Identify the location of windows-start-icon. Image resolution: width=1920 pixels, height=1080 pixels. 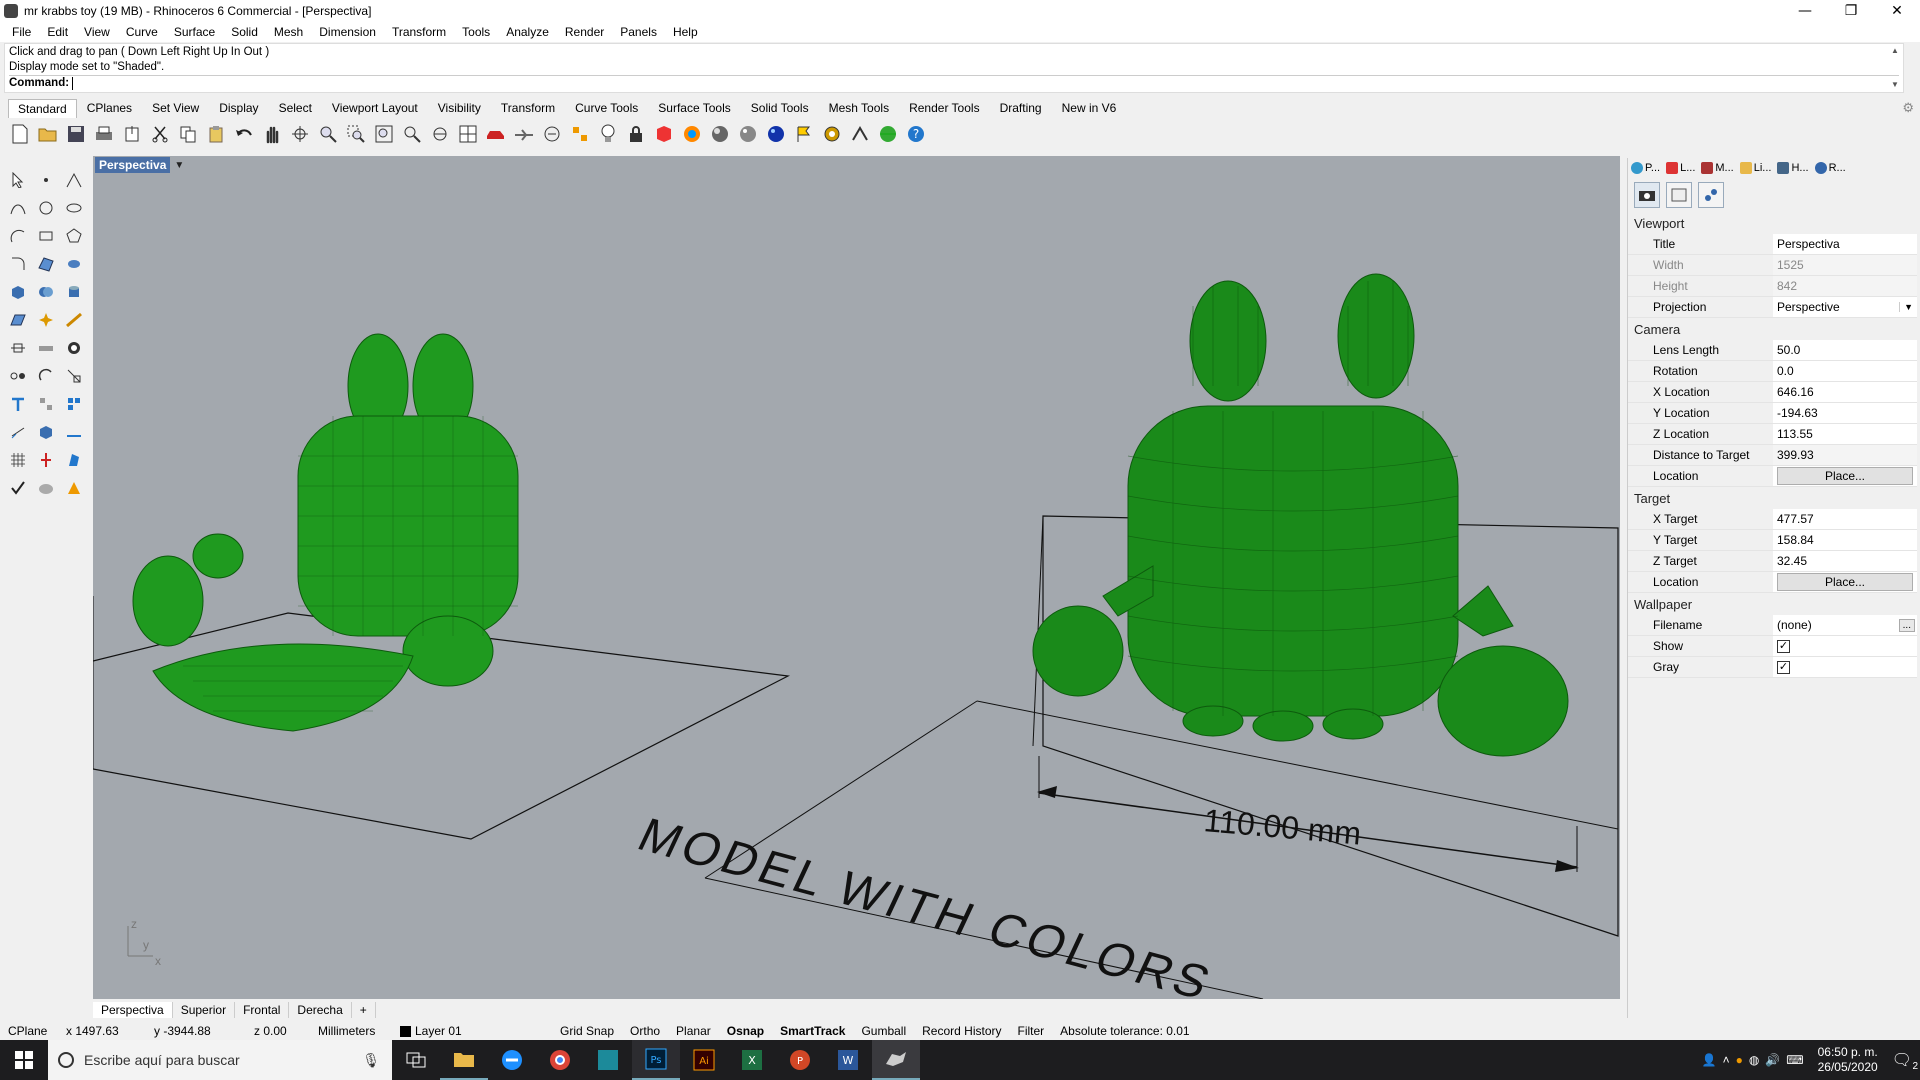
(24, 1060).